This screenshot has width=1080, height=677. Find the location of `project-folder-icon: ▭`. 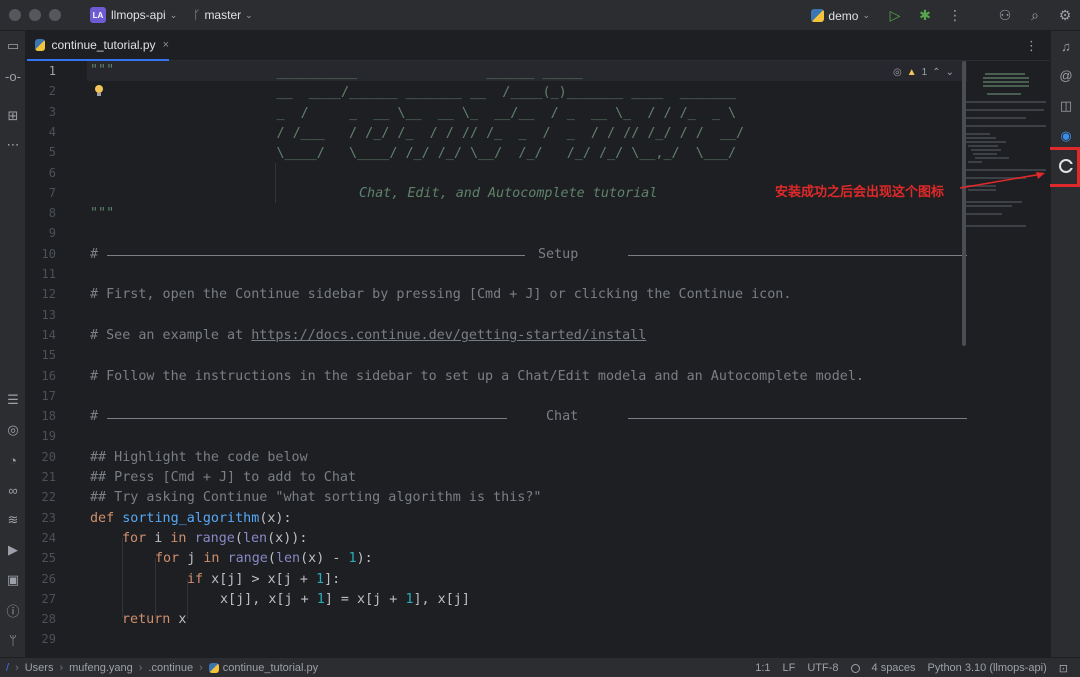

project-folder-icon: ▭ is located at coordinates (13, 46).